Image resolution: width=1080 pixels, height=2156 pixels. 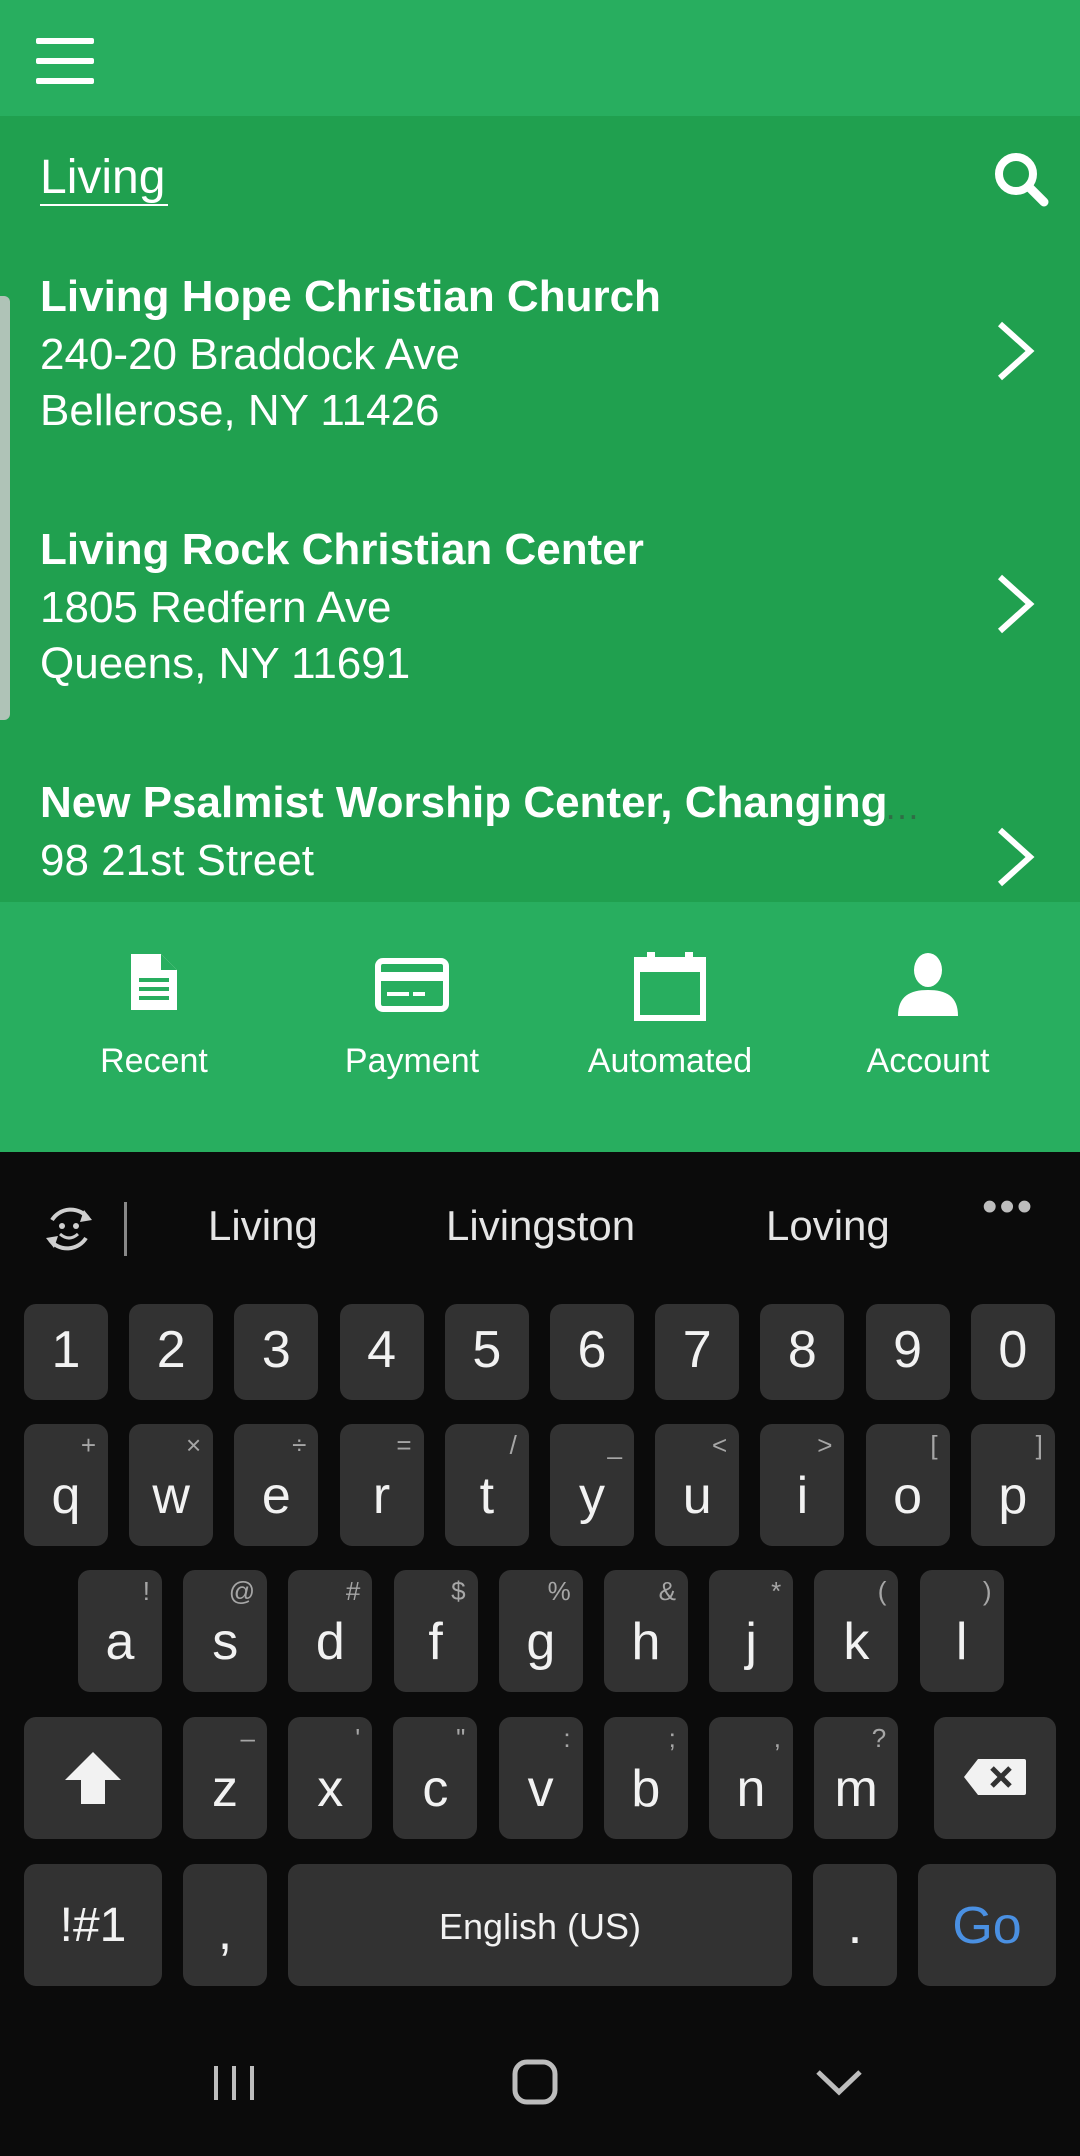 I want to click on key-secondary-label: ,, so click(x=777, y=1738).